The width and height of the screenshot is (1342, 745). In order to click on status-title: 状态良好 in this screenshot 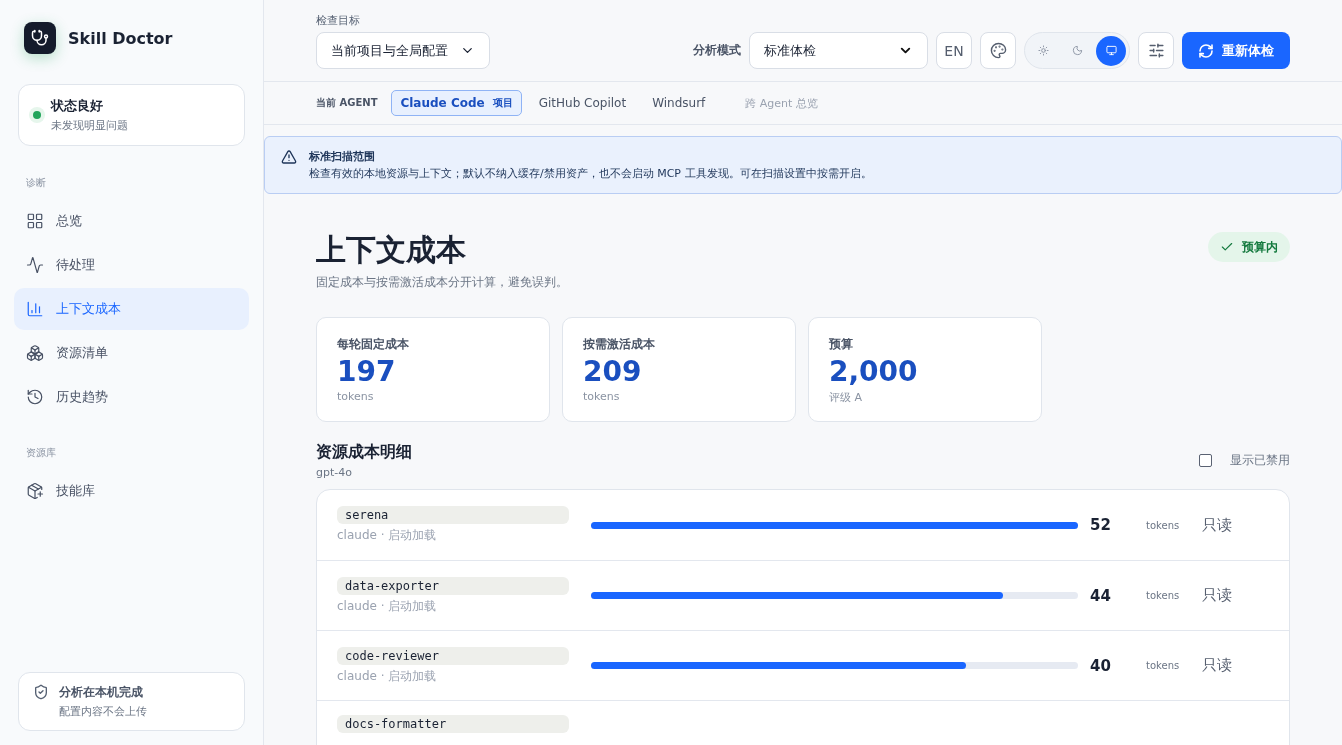, I will do `click(77, 106)`.